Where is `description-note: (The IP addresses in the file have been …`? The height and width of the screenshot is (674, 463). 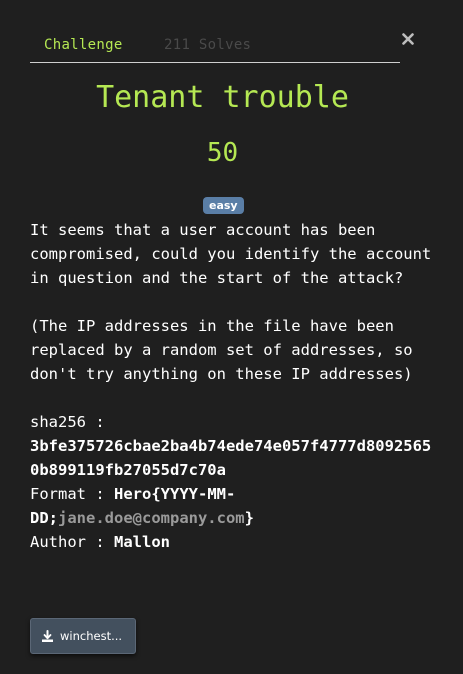 description-note: (The IP addresses in the file have been … is located at coordinates (221, 350).